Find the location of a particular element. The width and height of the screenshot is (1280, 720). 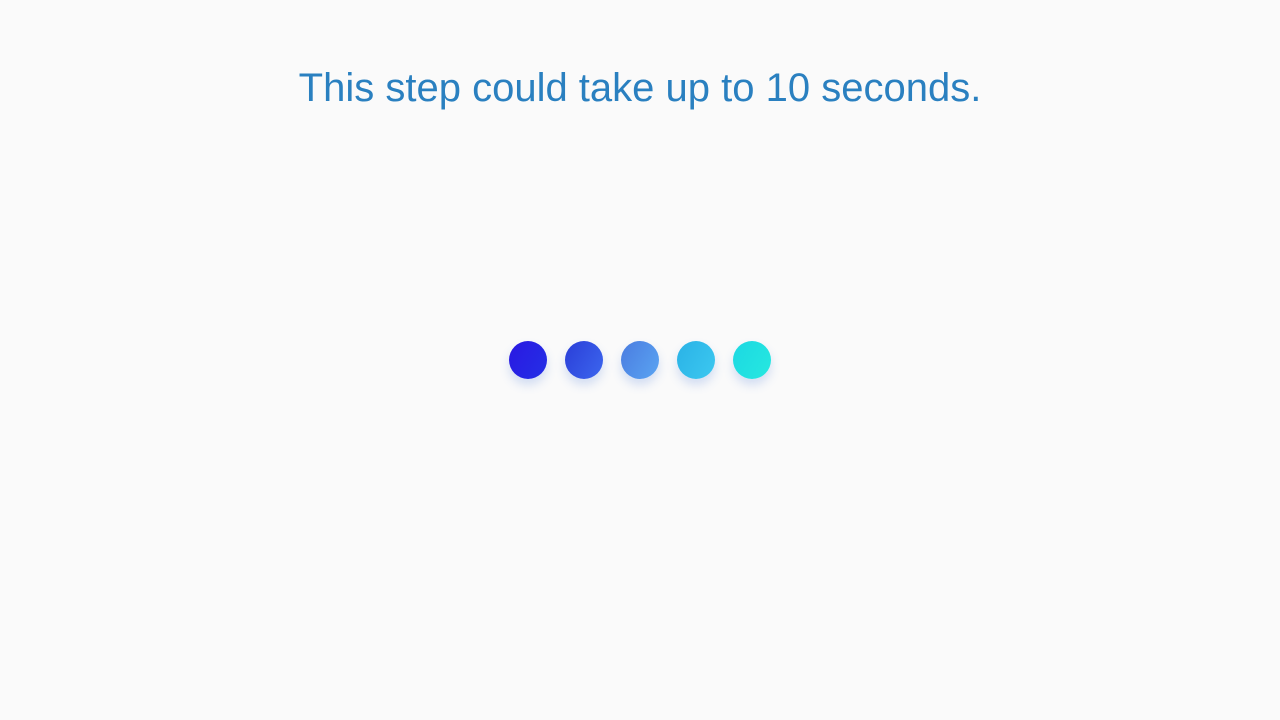

loading-message: This step could take up to 10 seconds. is located at coordinates (640, 88).